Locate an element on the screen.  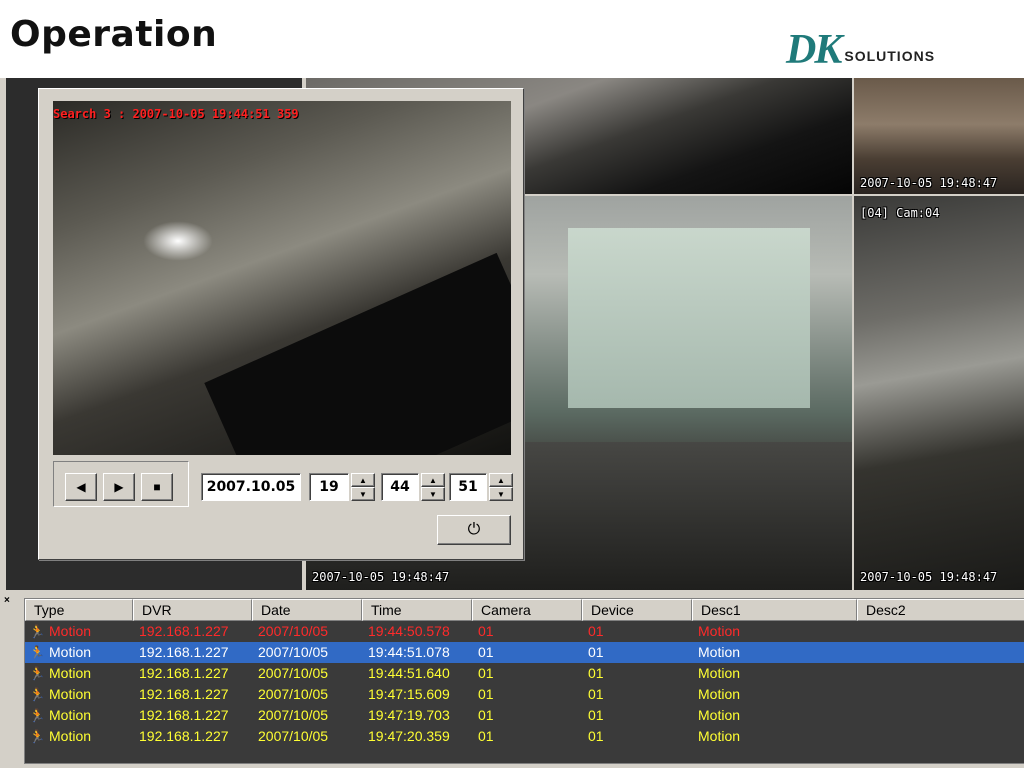
logo-mark: DK is located at coordinates (814, 50).